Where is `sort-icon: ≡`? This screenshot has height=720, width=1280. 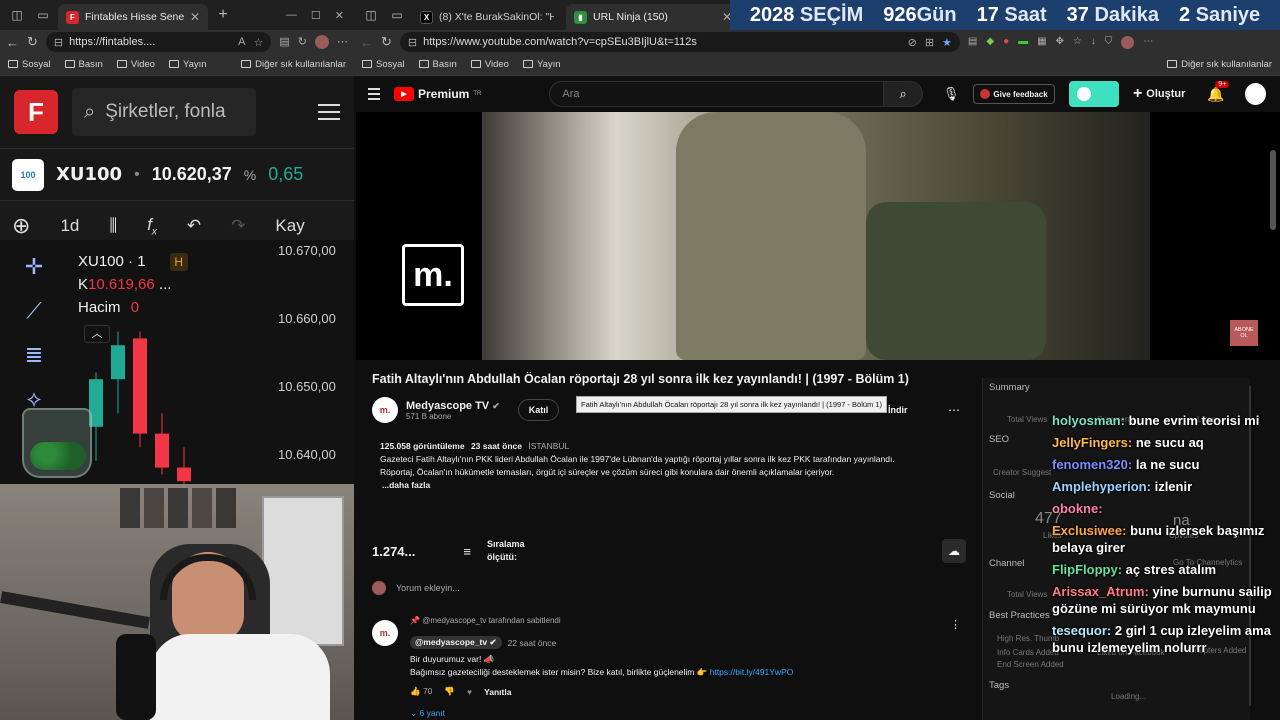 sort-icon: ≡ is located at coordinates (467, 551).